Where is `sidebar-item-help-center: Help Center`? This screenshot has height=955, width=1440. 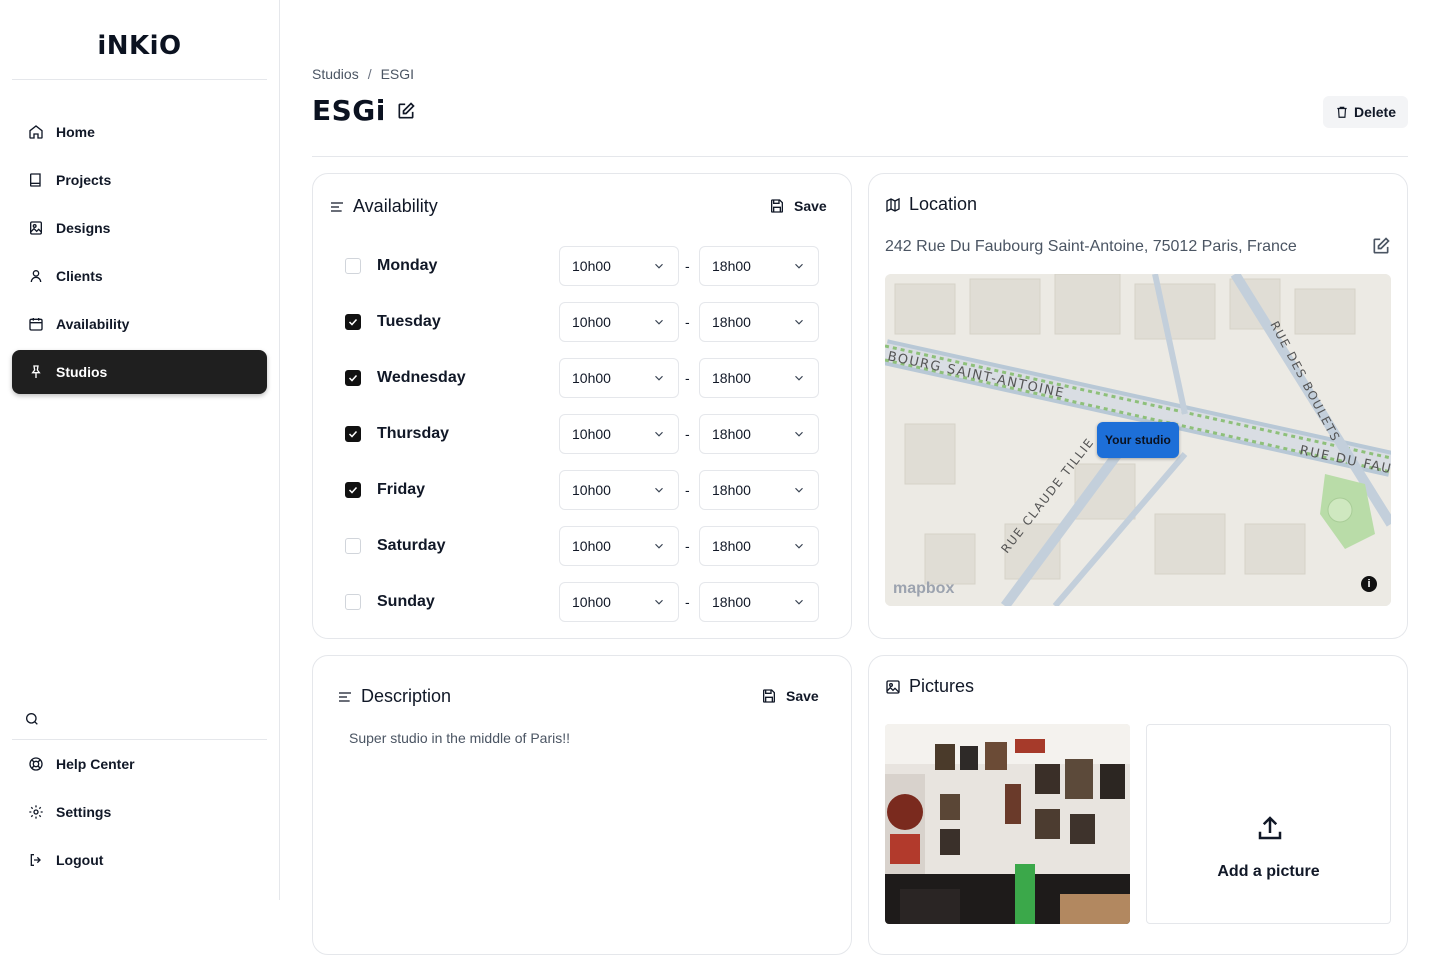 sidebar-item-help-center: Help Center is located at coordinates (139, 764).